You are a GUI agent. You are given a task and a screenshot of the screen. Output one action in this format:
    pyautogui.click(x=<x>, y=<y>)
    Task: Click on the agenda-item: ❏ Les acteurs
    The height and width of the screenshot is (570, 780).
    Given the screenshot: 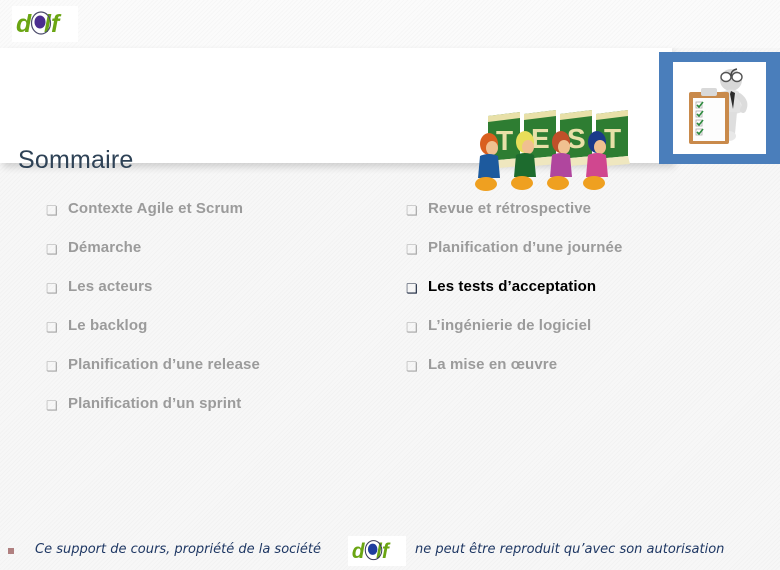 What is the action you would take?
    pyautogui.click(x=221, y=295)
    